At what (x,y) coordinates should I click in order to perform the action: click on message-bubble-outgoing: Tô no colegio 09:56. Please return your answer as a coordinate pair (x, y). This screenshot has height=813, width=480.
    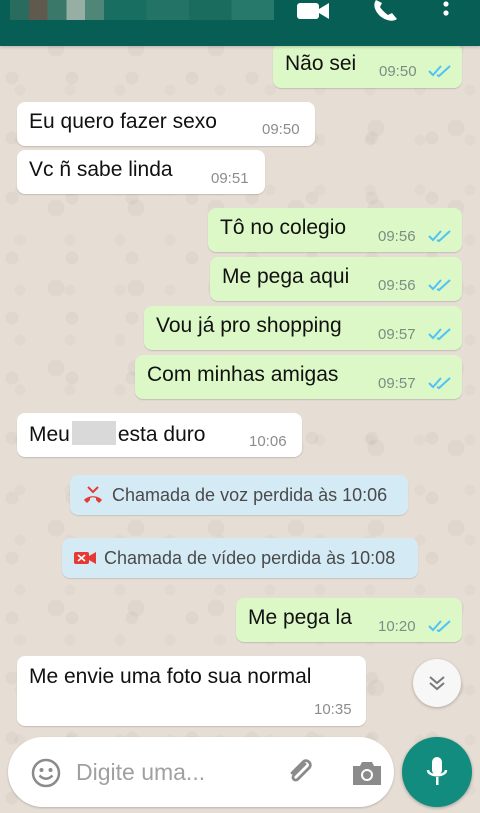
    Looking at the image, I should click on (335, 230).